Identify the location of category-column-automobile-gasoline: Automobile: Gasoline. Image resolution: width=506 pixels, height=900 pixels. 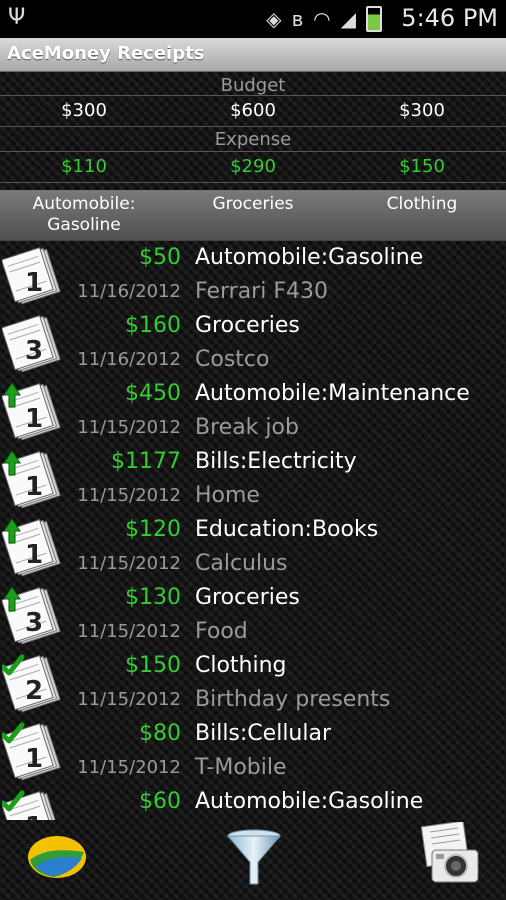
(84, 215).